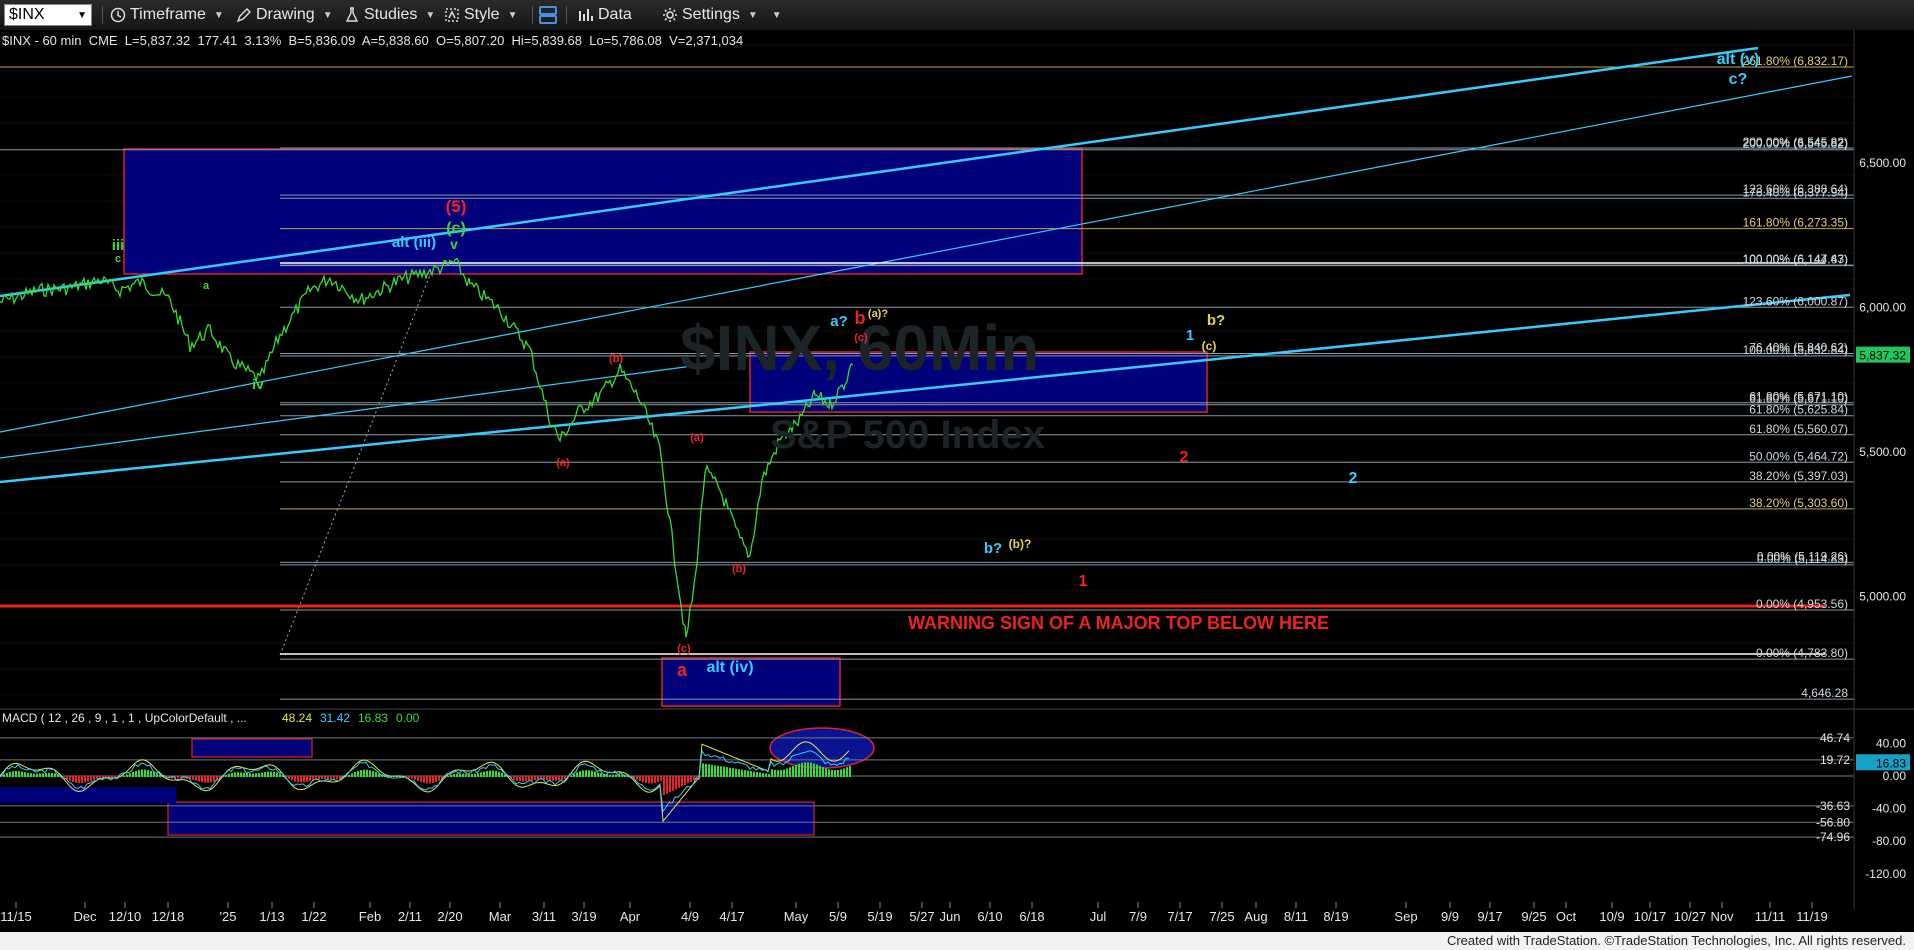  I want to click on macd-top-box, so click(252, 748).